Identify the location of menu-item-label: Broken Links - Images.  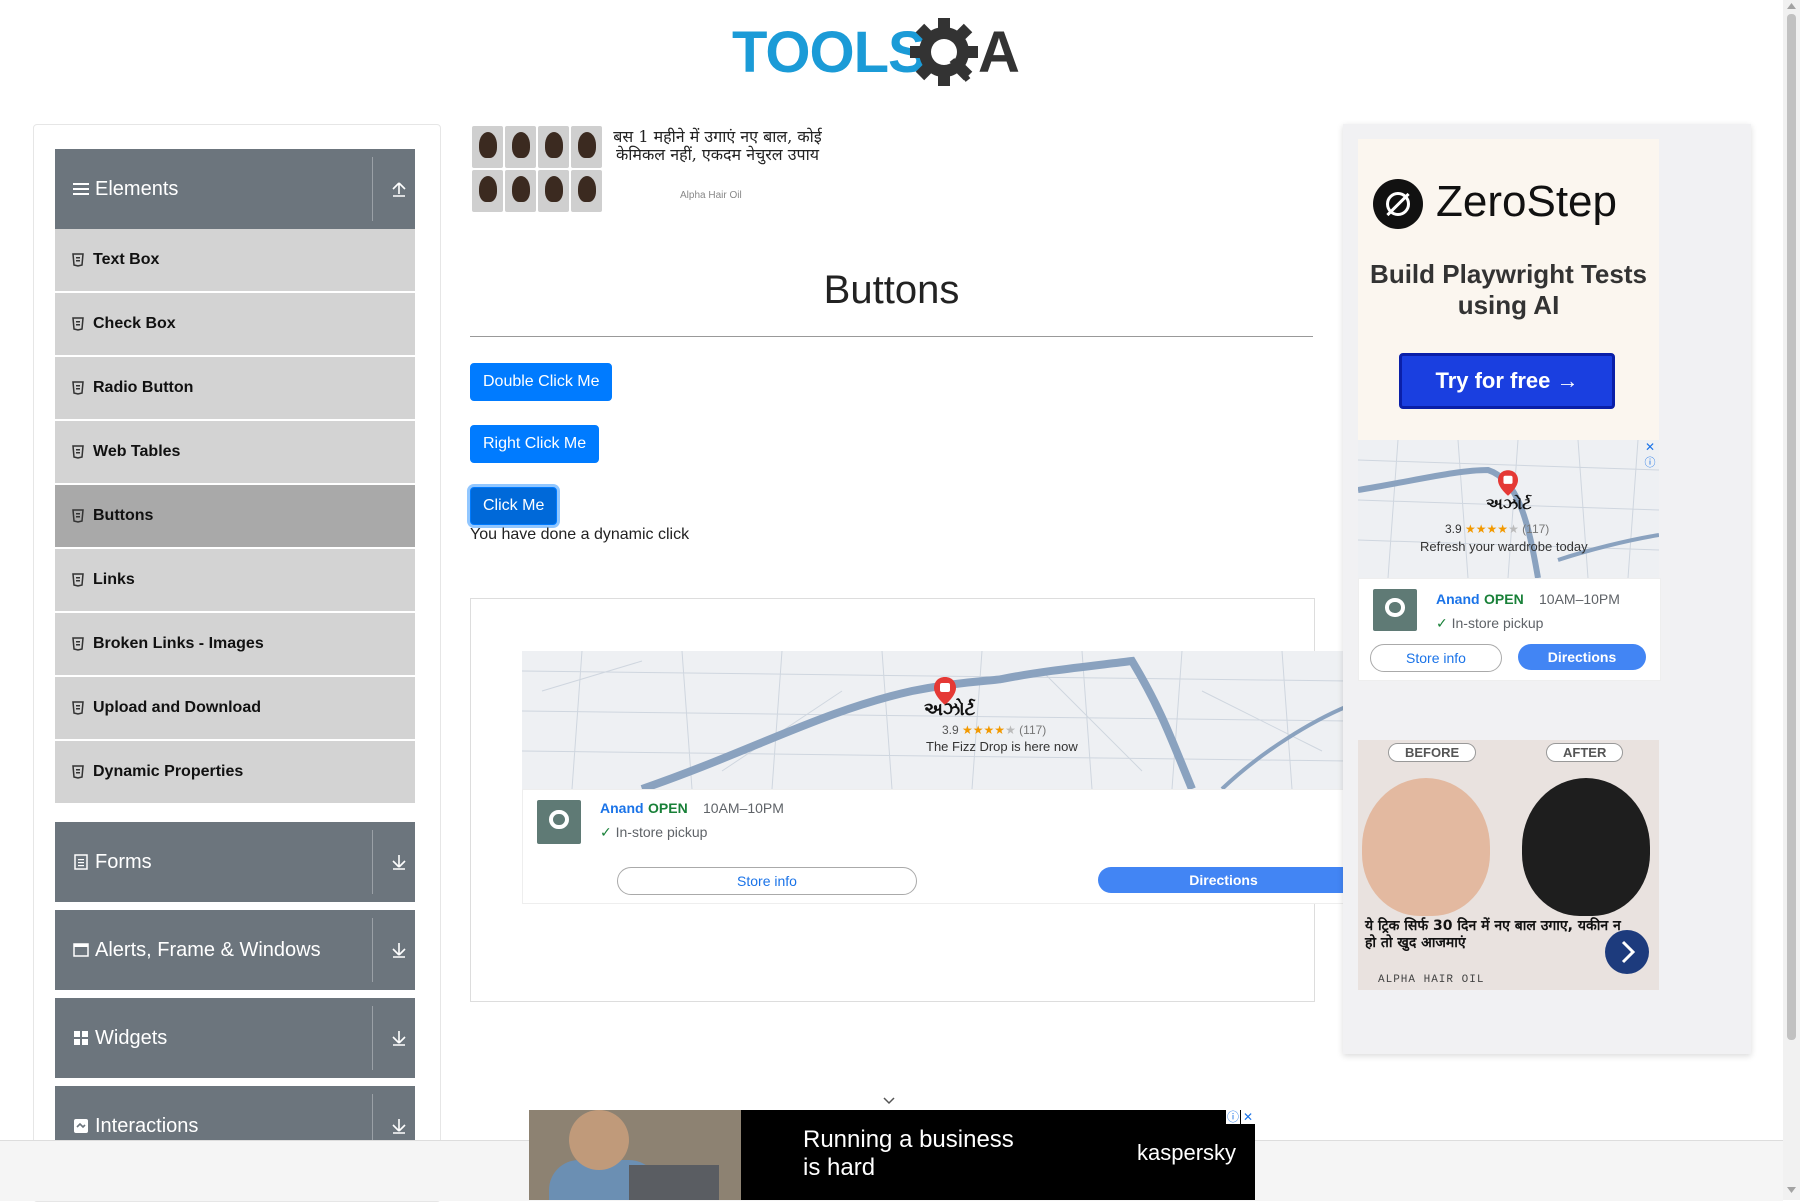
(178, 643).